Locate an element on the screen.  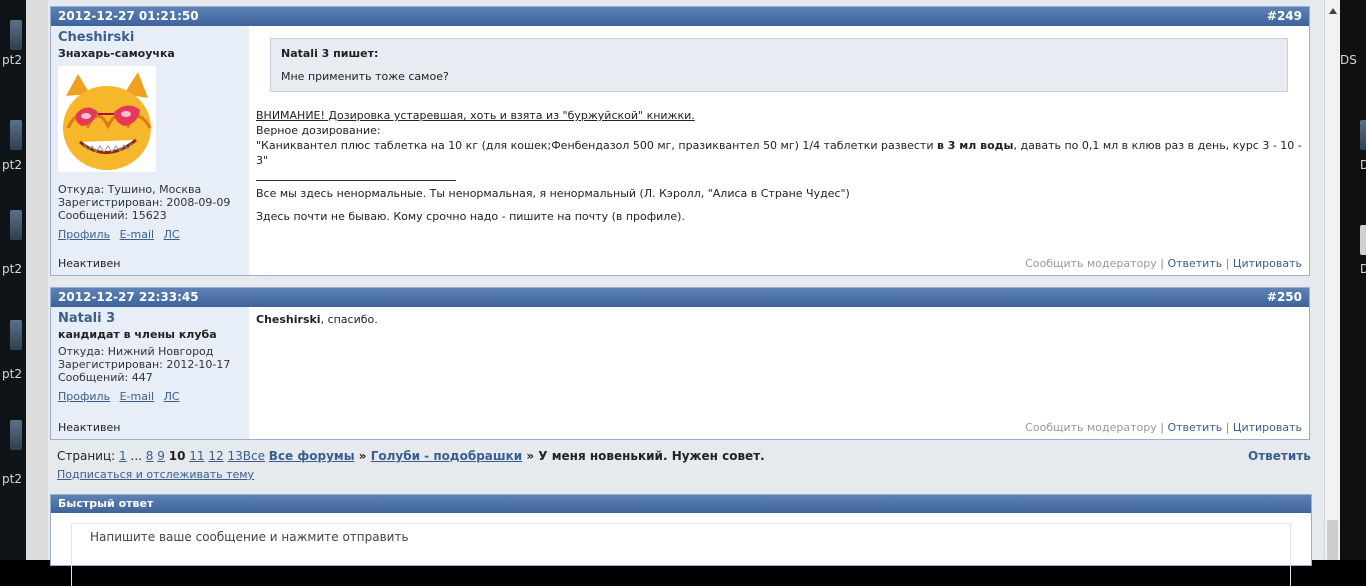
author-messages: Сообщений: 447 is located at coordinates (105, 377).